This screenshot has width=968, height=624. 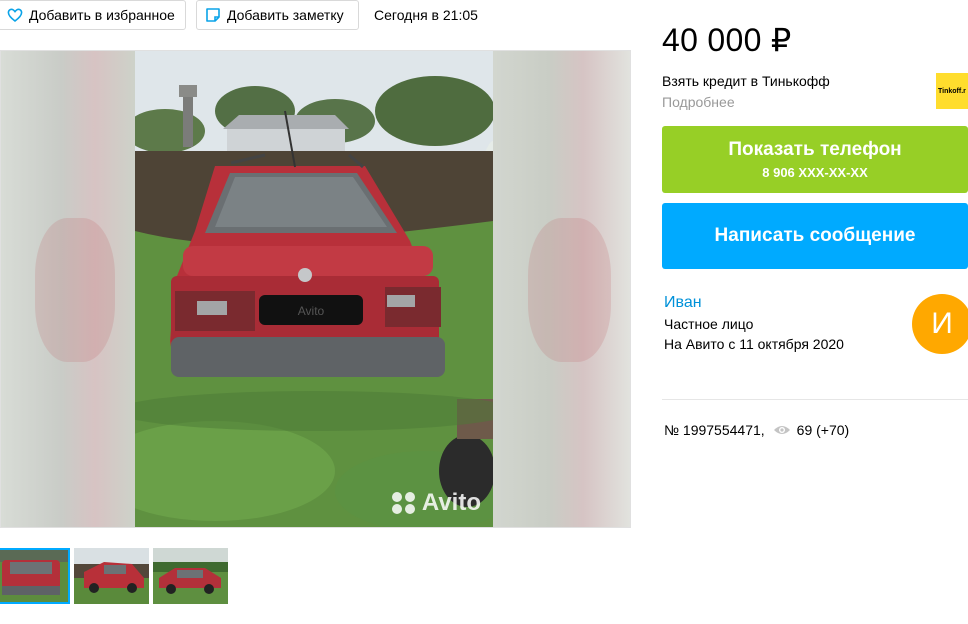 I want to click on gallery-blur-left, so click(x=68, y=289).